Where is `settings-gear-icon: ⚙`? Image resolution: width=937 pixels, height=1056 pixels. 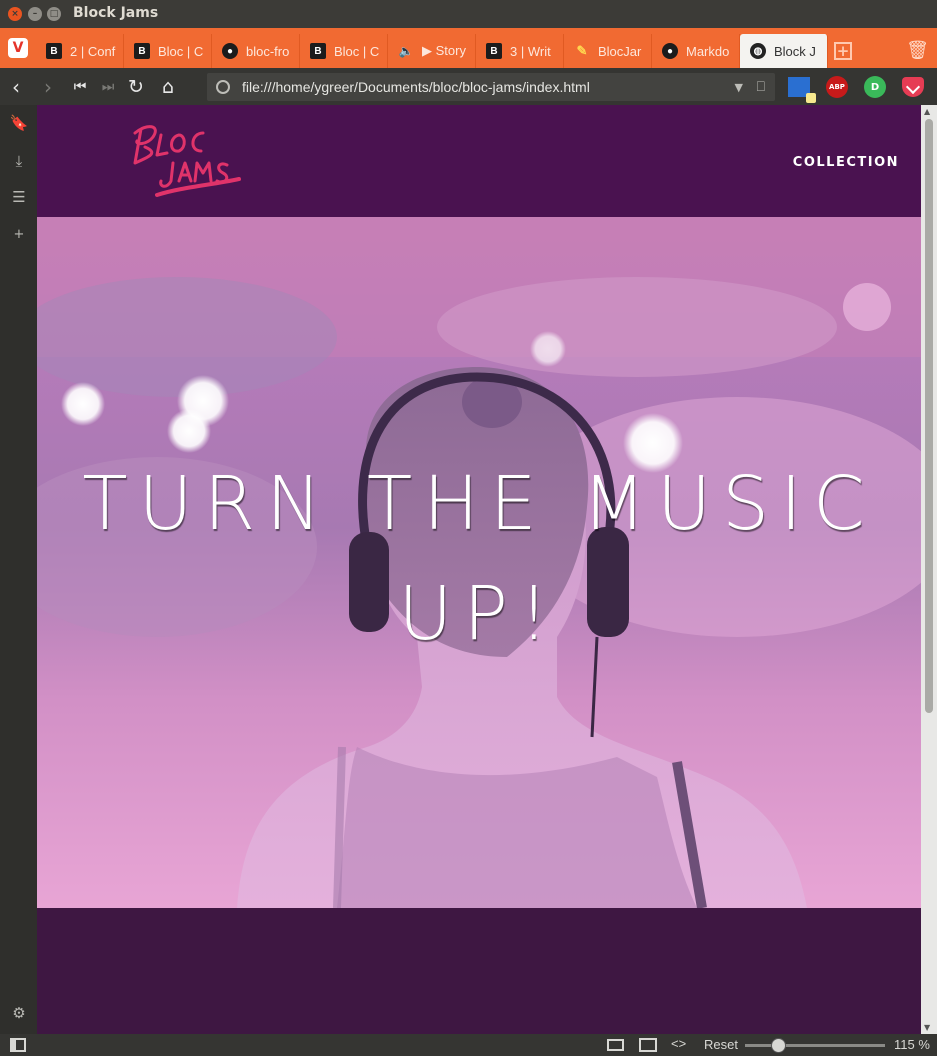 settings-gear-icon: ⚙ is located at coordinates (19, 1013).